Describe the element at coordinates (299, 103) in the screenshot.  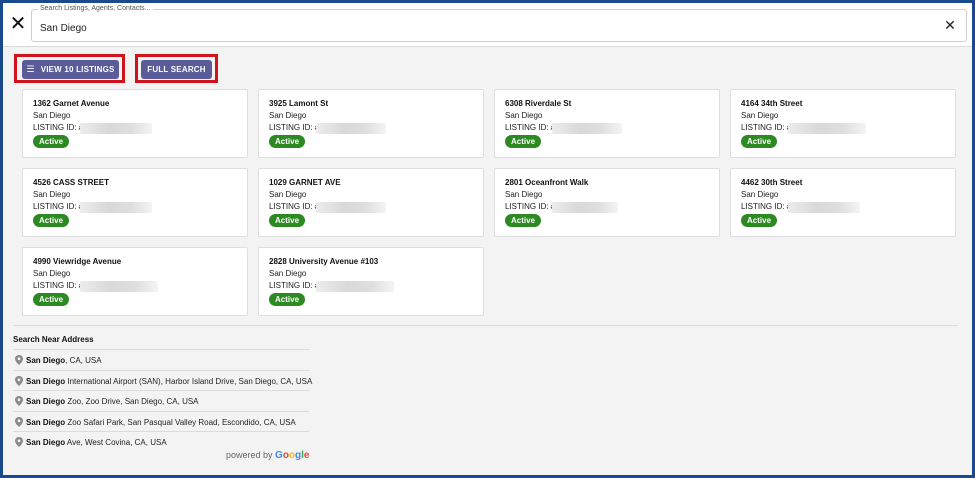
I see `listing-address: 3925 Lamont St` at that location.